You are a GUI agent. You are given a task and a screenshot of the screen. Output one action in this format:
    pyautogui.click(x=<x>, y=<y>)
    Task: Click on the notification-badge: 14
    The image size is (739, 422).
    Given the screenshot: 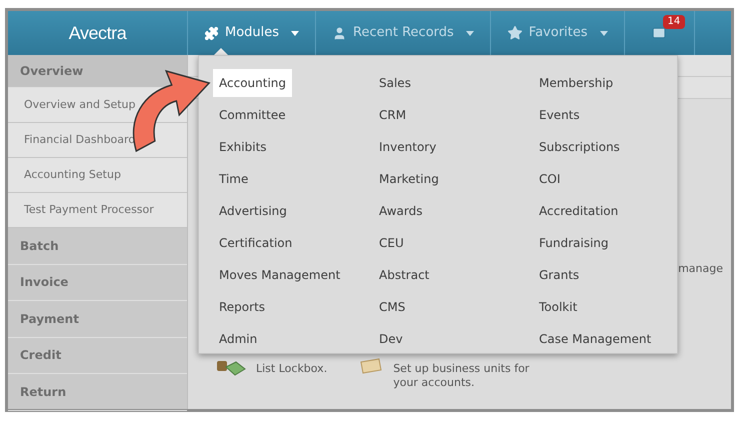 What is the action you would take?
    pyautogui.click(x=674, y=22)
    